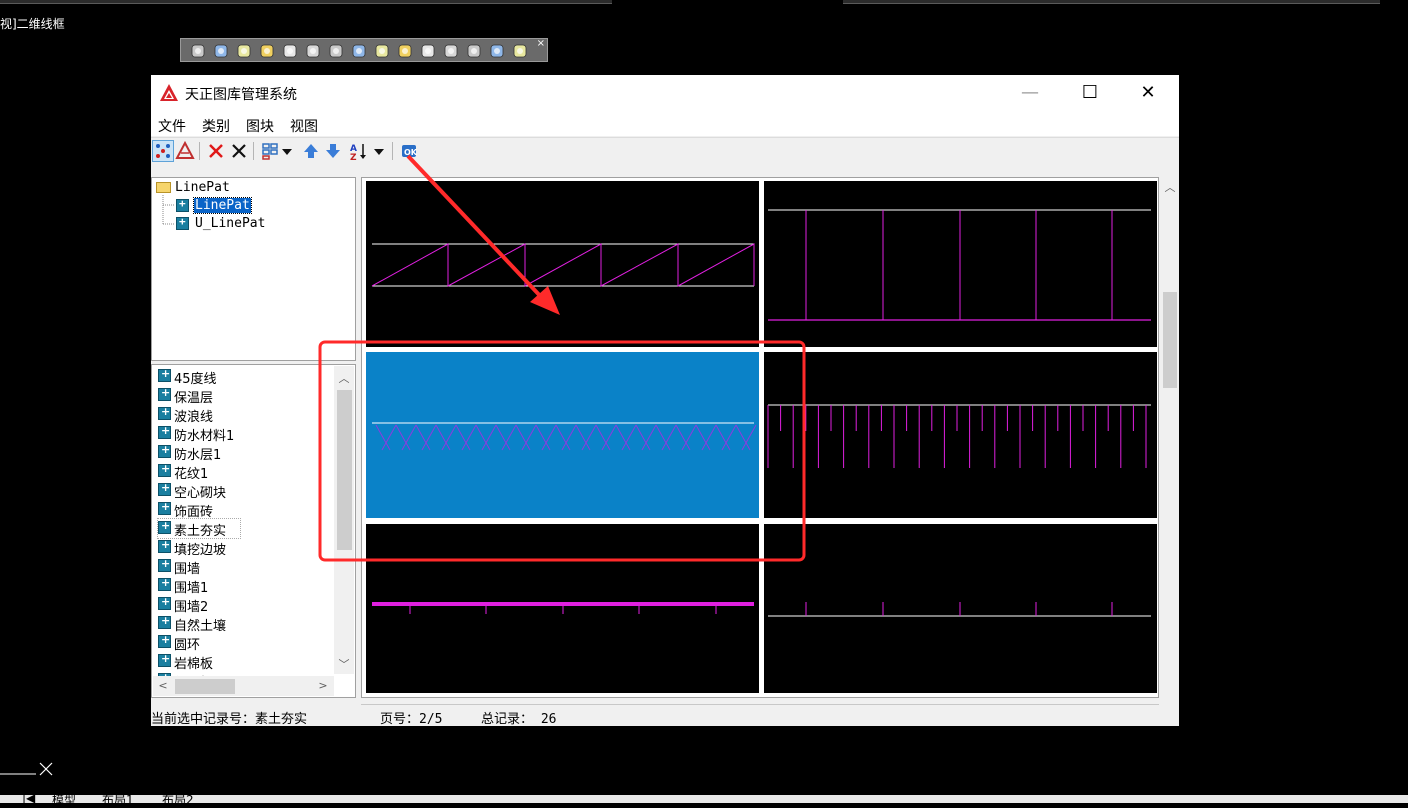 The height and width of the screenshot is (808, 1408). I want to click on scroll-down-icon: ﹀, so click(344, 664).